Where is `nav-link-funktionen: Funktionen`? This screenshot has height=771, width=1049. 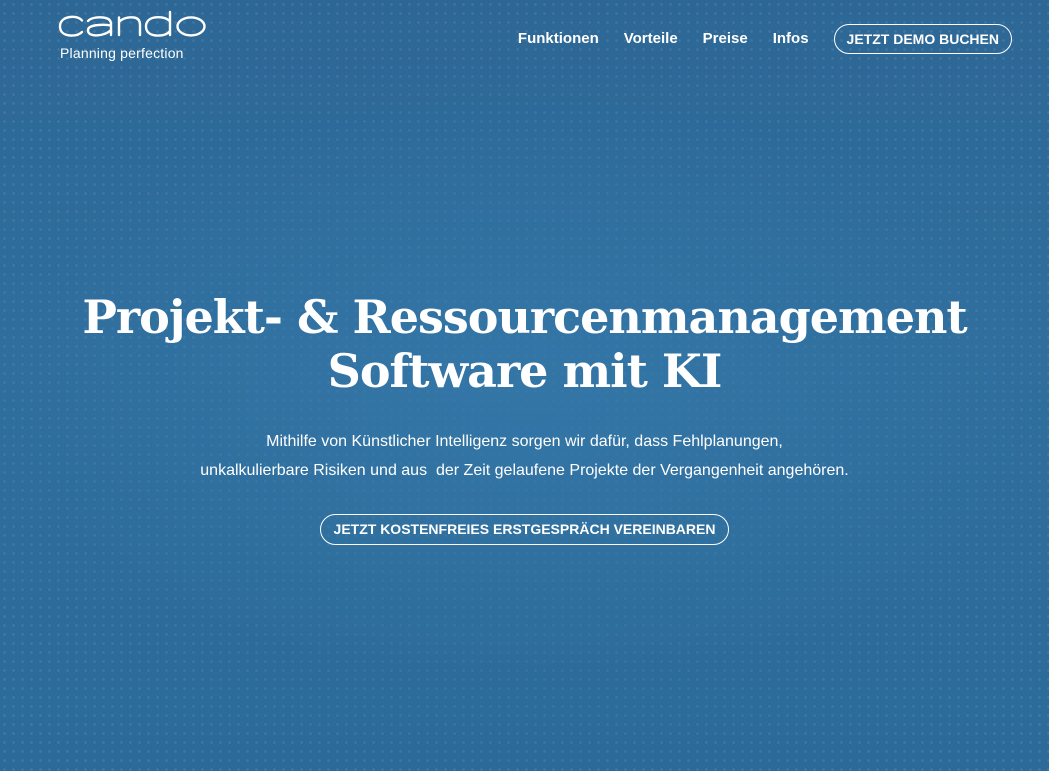 nav-link-funktionen: Funktionen is located at coordinates (558, 39).